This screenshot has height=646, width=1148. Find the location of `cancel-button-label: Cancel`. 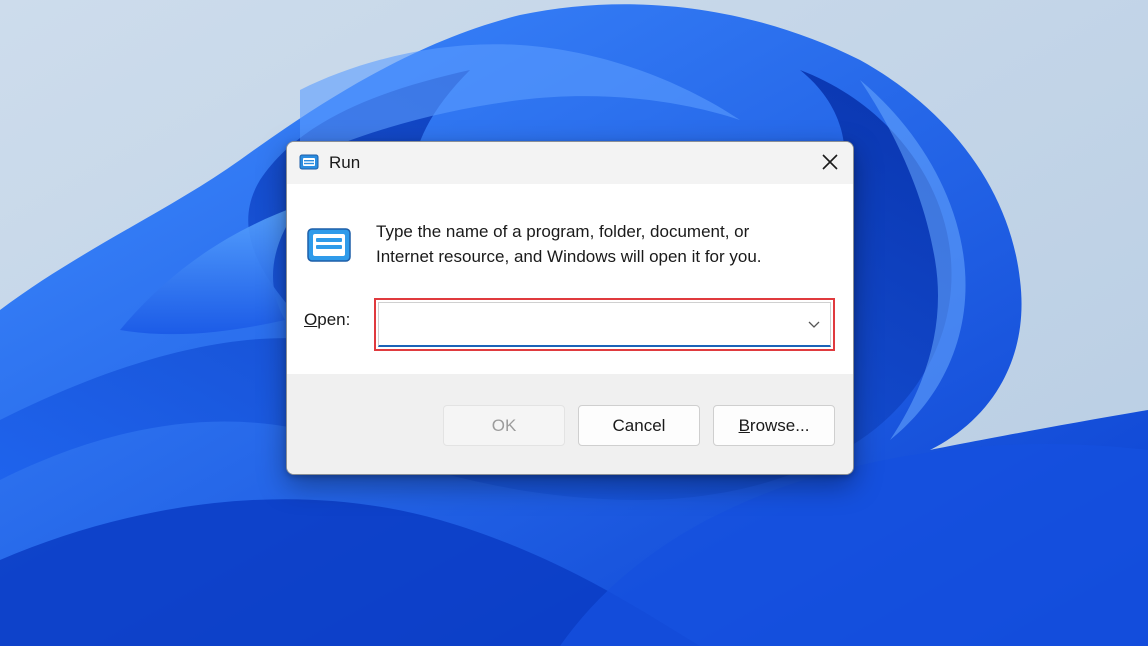

cancel-button-label: Cancel is located at coordinates (639, 425).